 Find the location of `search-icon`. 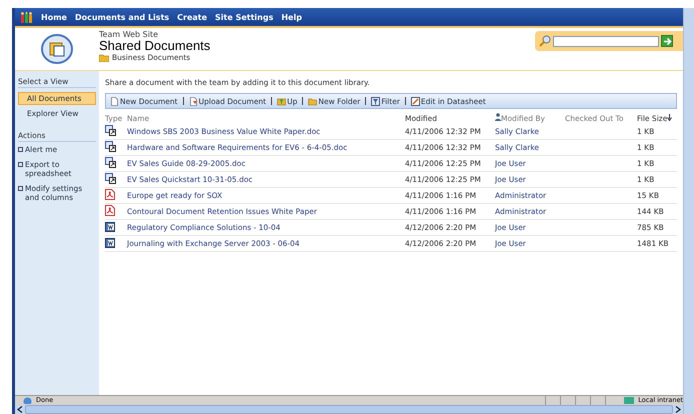

search-icon is located at coordinates (545, 41).